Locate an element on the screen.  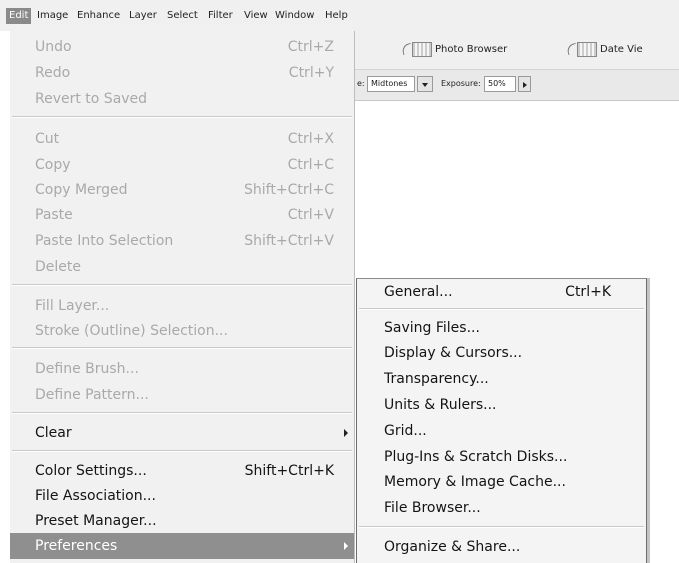
range-dropdown: Midtones is located at coordinates (391, 84).